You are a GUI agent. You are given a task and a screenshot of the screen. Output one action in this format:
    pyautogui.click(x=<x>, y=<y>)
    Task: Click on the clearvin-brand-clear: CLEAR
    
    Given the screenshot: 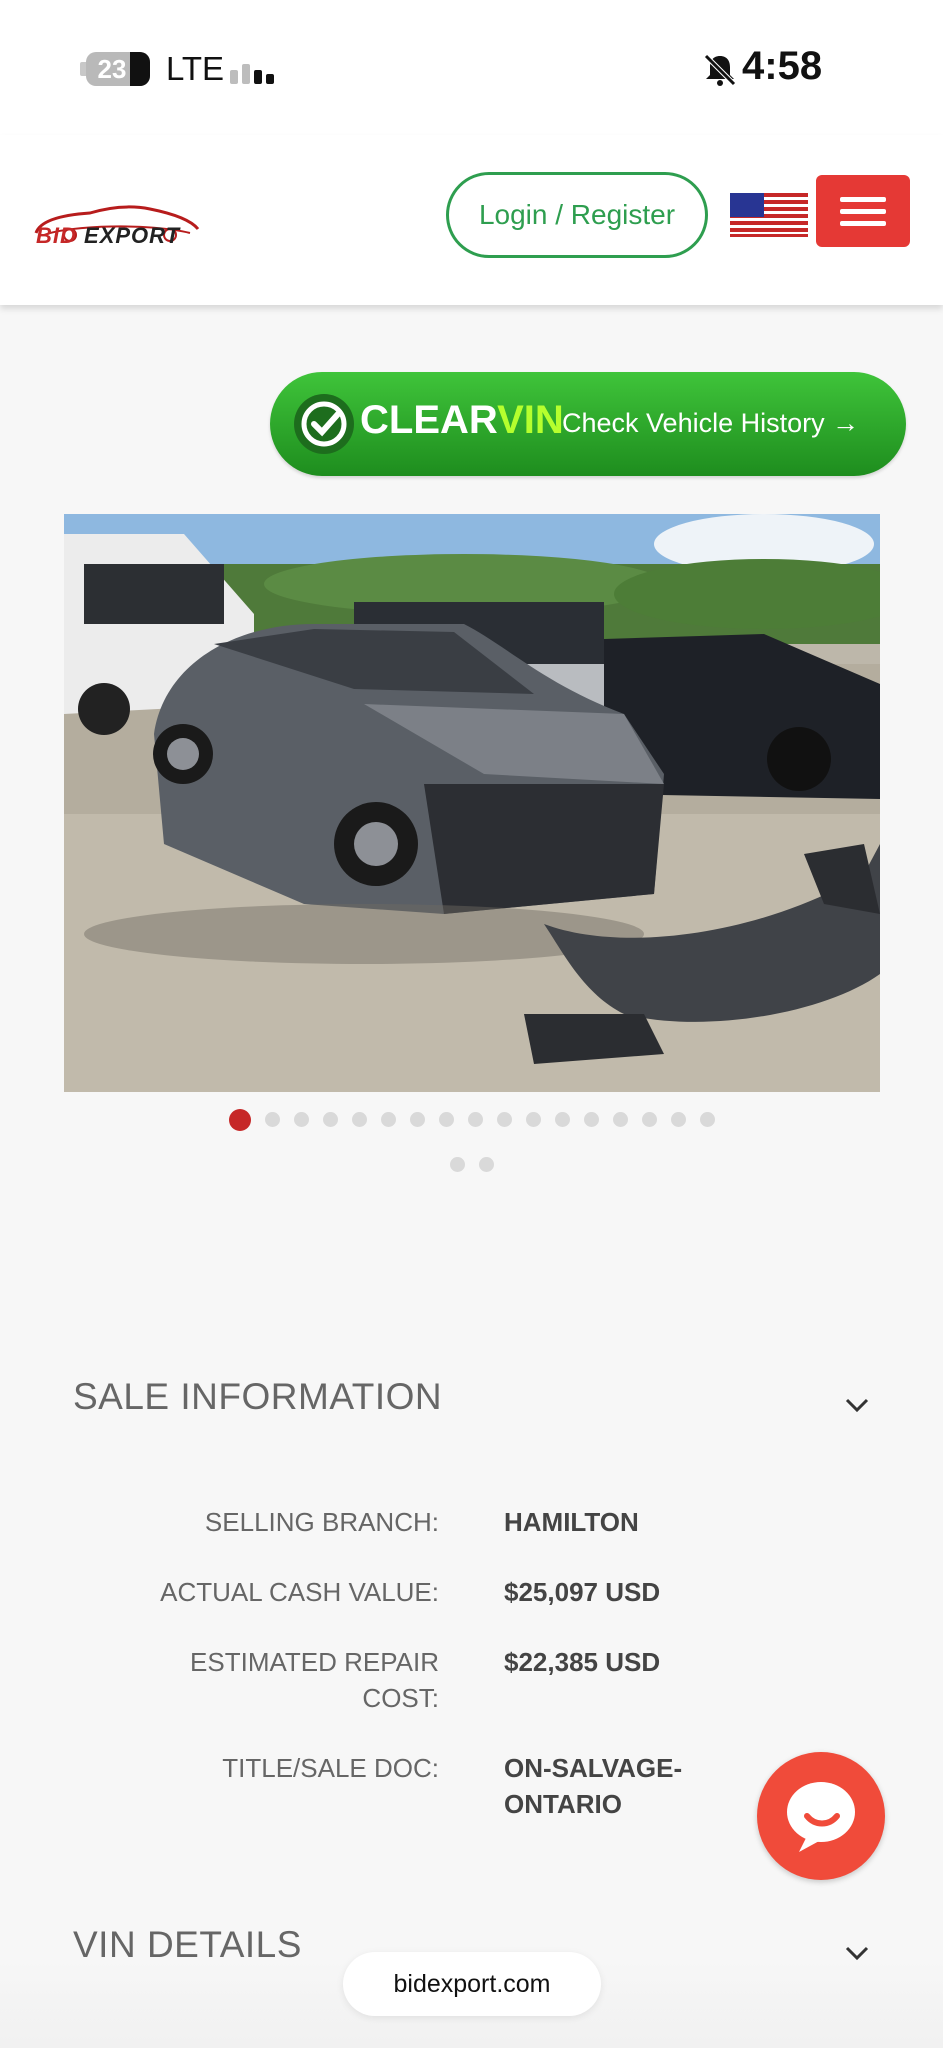 What is the action you would take?
    pyautogui.click(x=429, y=420)
    